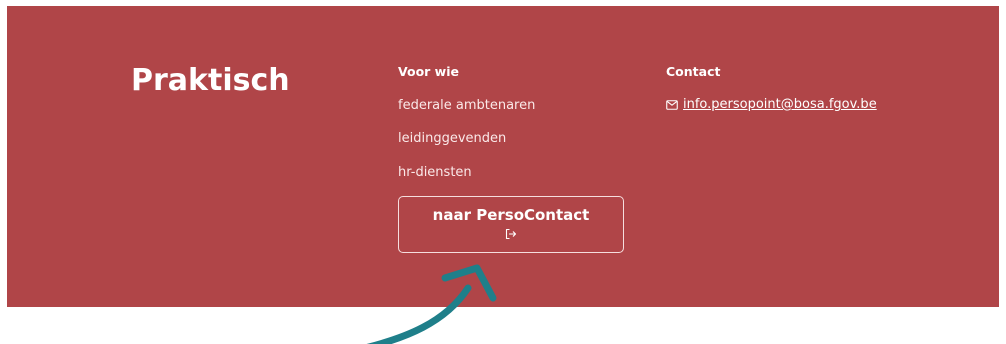  I want to click on external-link-icon, so click(511, 234).